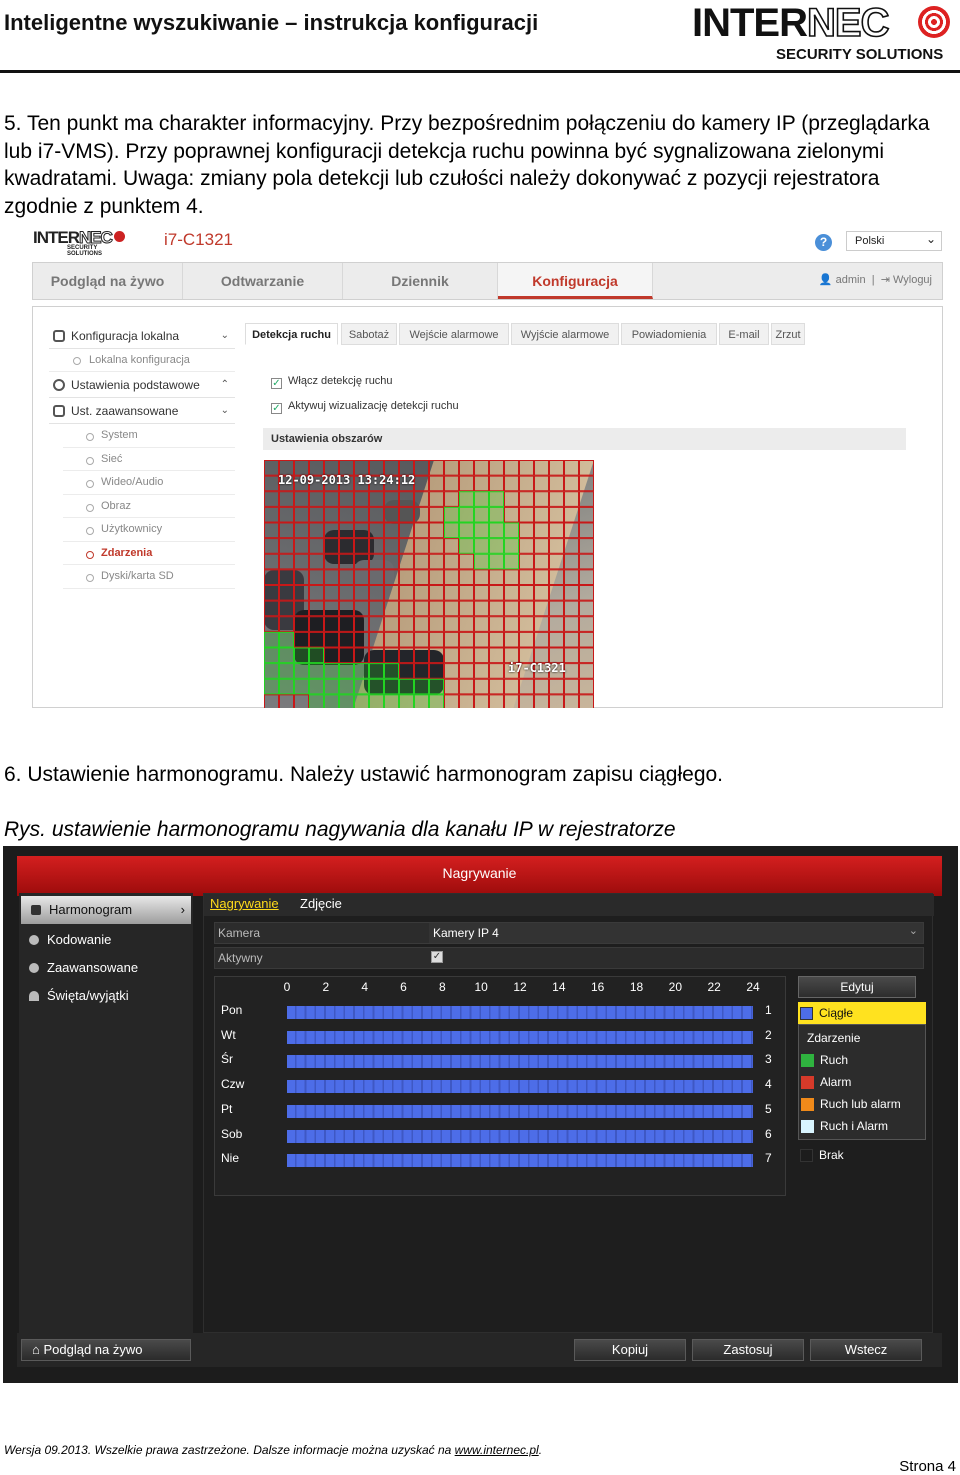 The height and width of the screenshot is (1475, 960). I want to click on edit-button: Edytuj, so click(857, 987).